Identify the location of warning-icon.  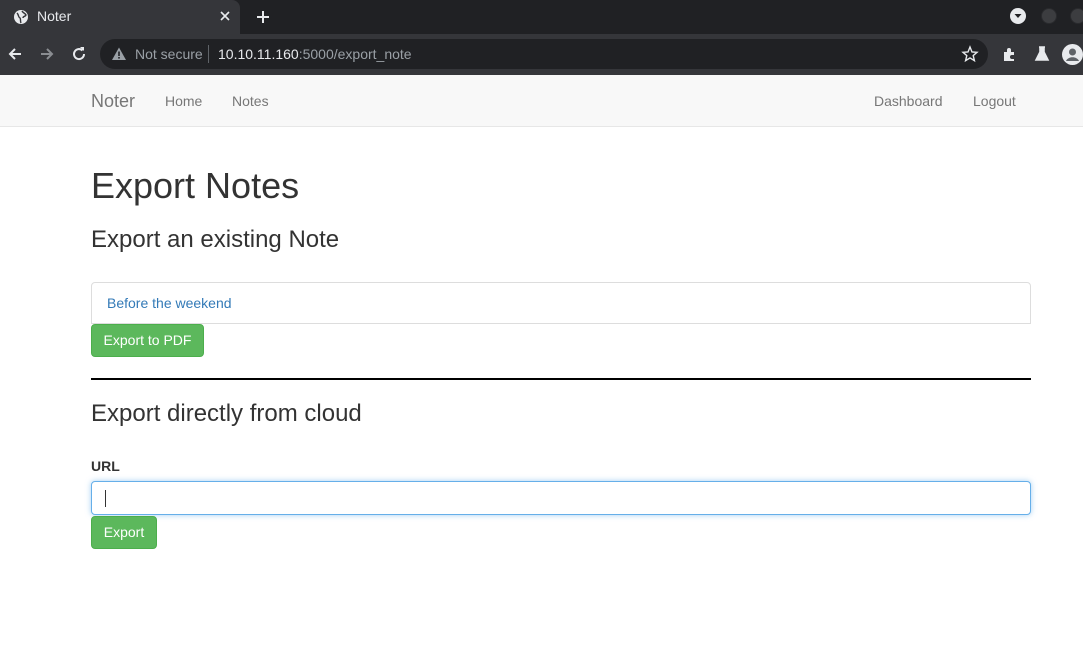
(119, 54).